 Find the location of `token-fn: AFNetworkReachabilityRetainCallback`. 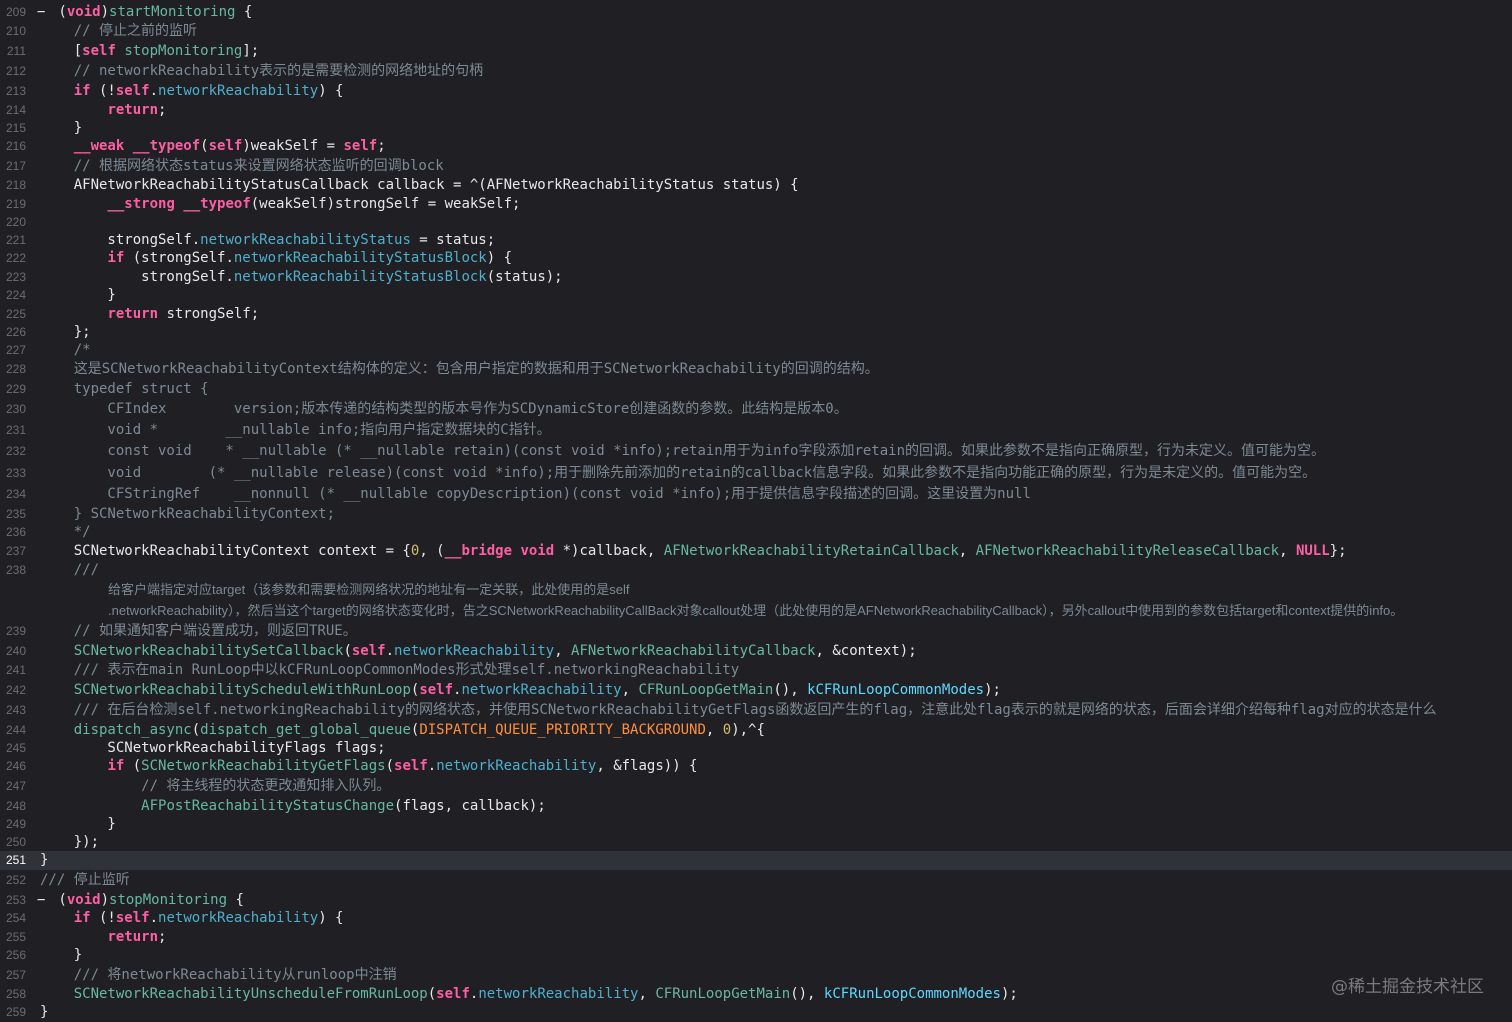

token-fn: AFNetworkReachabilityRetainCallback is located at coordinates (811, 551).